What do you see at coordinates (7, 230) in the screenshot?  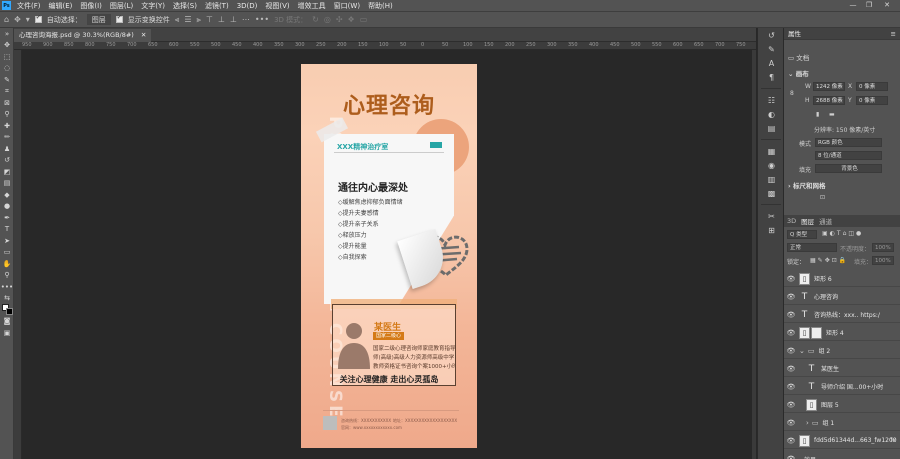 I see `type-tool-icon: T` at bounding box center [7, 230].